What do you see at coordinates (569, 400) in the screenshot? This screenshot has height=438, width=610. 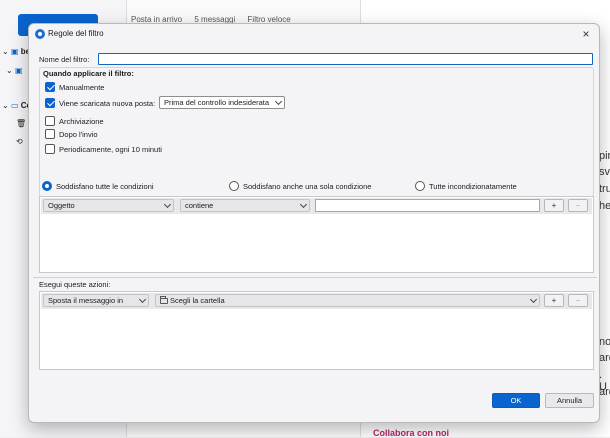 I see `cancel-button: Annulla` at bounding box center [569, 400].